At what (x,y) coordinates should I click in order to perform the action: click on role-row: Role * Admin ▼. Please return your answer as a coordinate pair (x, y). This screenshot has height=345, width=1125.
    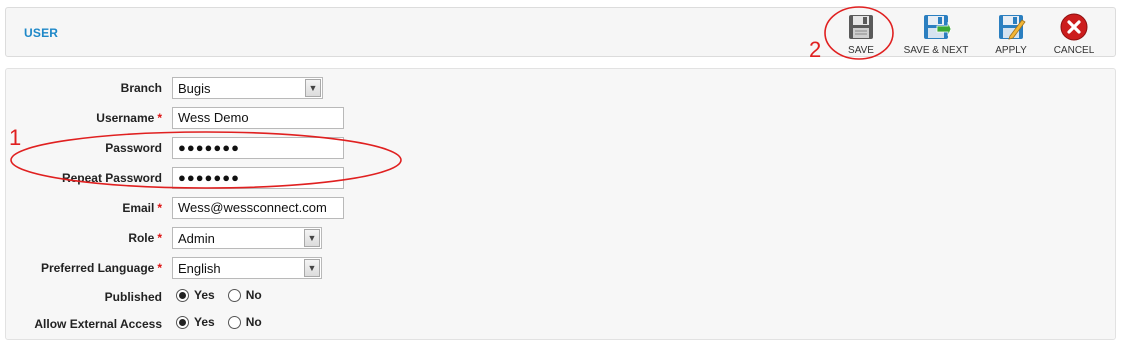
    Looking at the image, I should click on (306, 238).